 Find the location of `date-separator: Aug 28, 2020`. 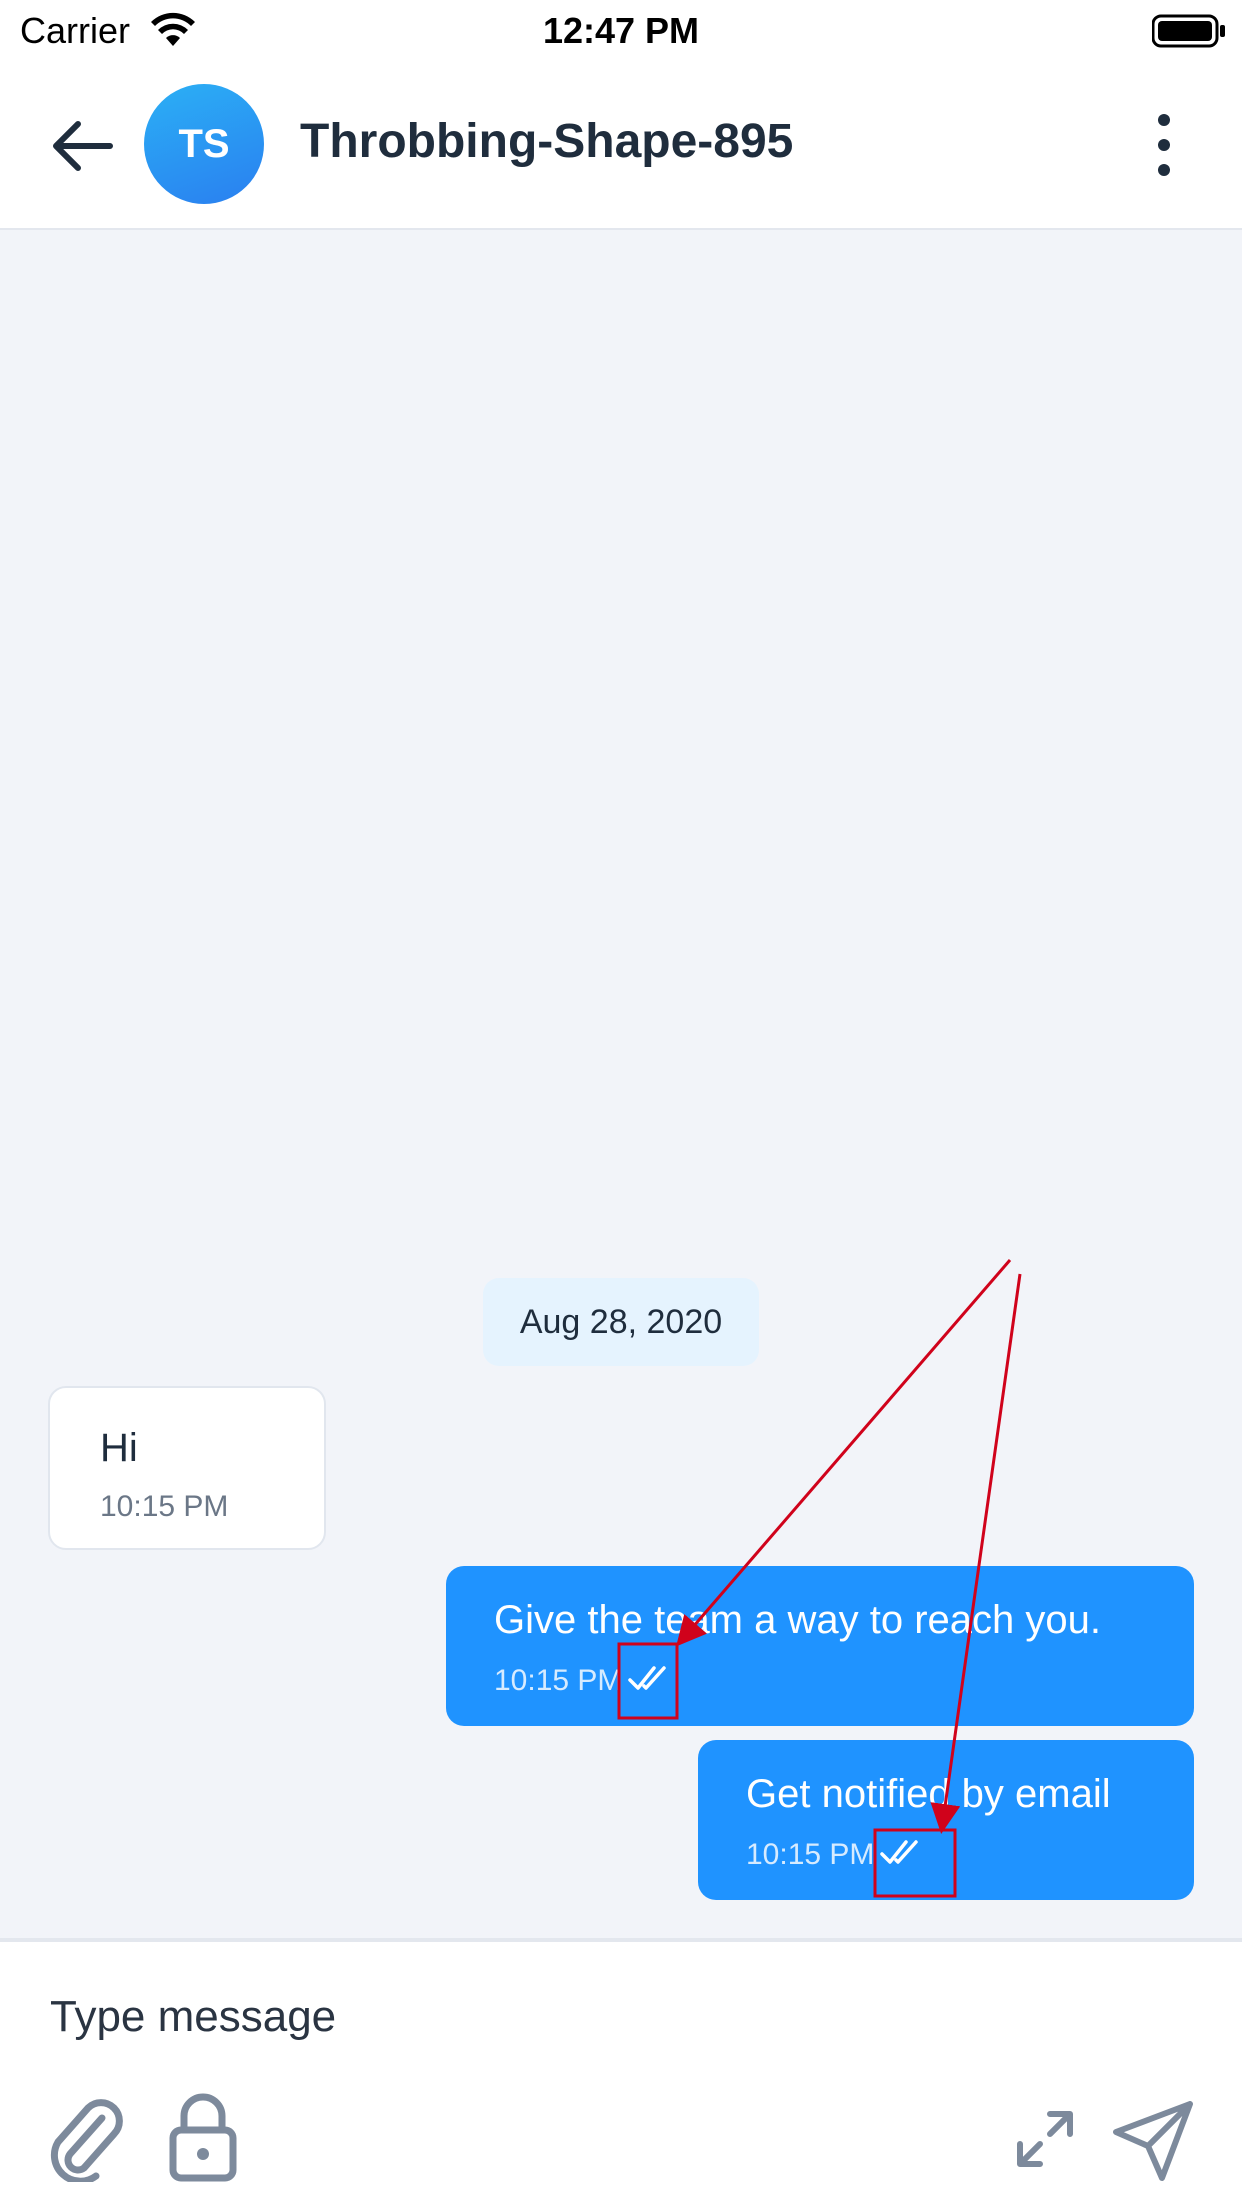

date-separator: Aug 28, 2020 is located at coordinates (621, 1322).